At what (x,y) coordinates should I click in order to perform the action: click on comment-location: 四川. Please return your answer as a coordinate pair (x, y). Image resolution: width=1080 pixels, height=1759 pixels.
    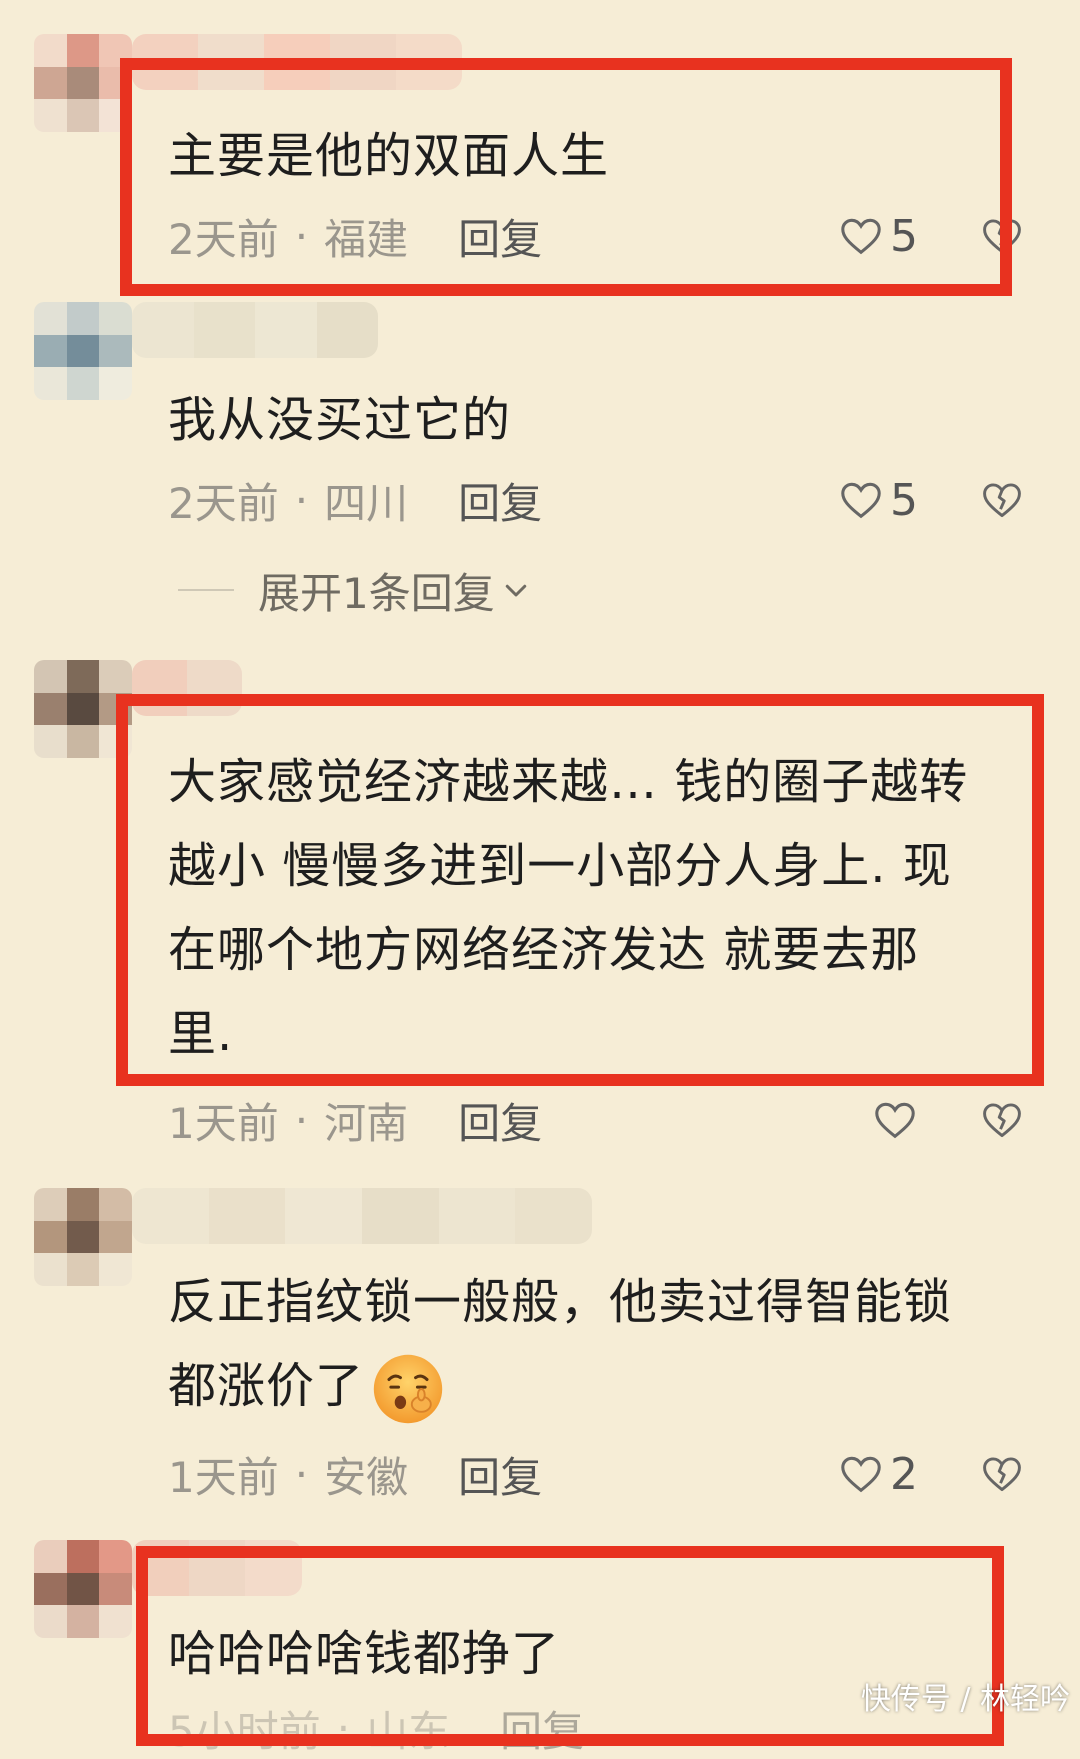
    Looking at the image, I should click on (366, 503).